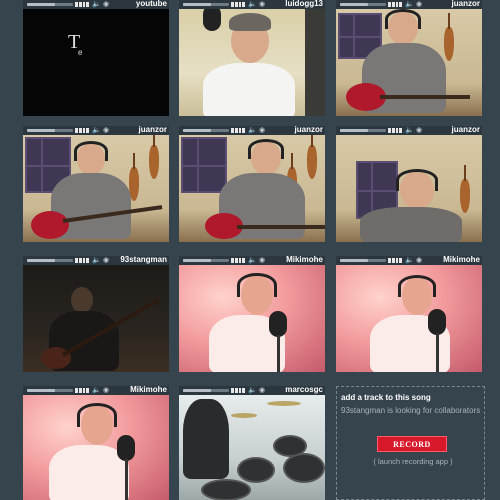 The width and height of the screenshot is (500, 500). I want to click on record-button: RECORD, so click(412, 444).